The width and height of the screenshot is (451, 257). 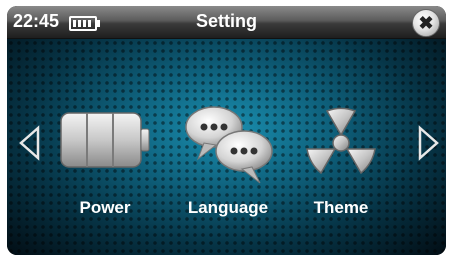 I want to click on power-label: Power, so click(x=105, y=207).